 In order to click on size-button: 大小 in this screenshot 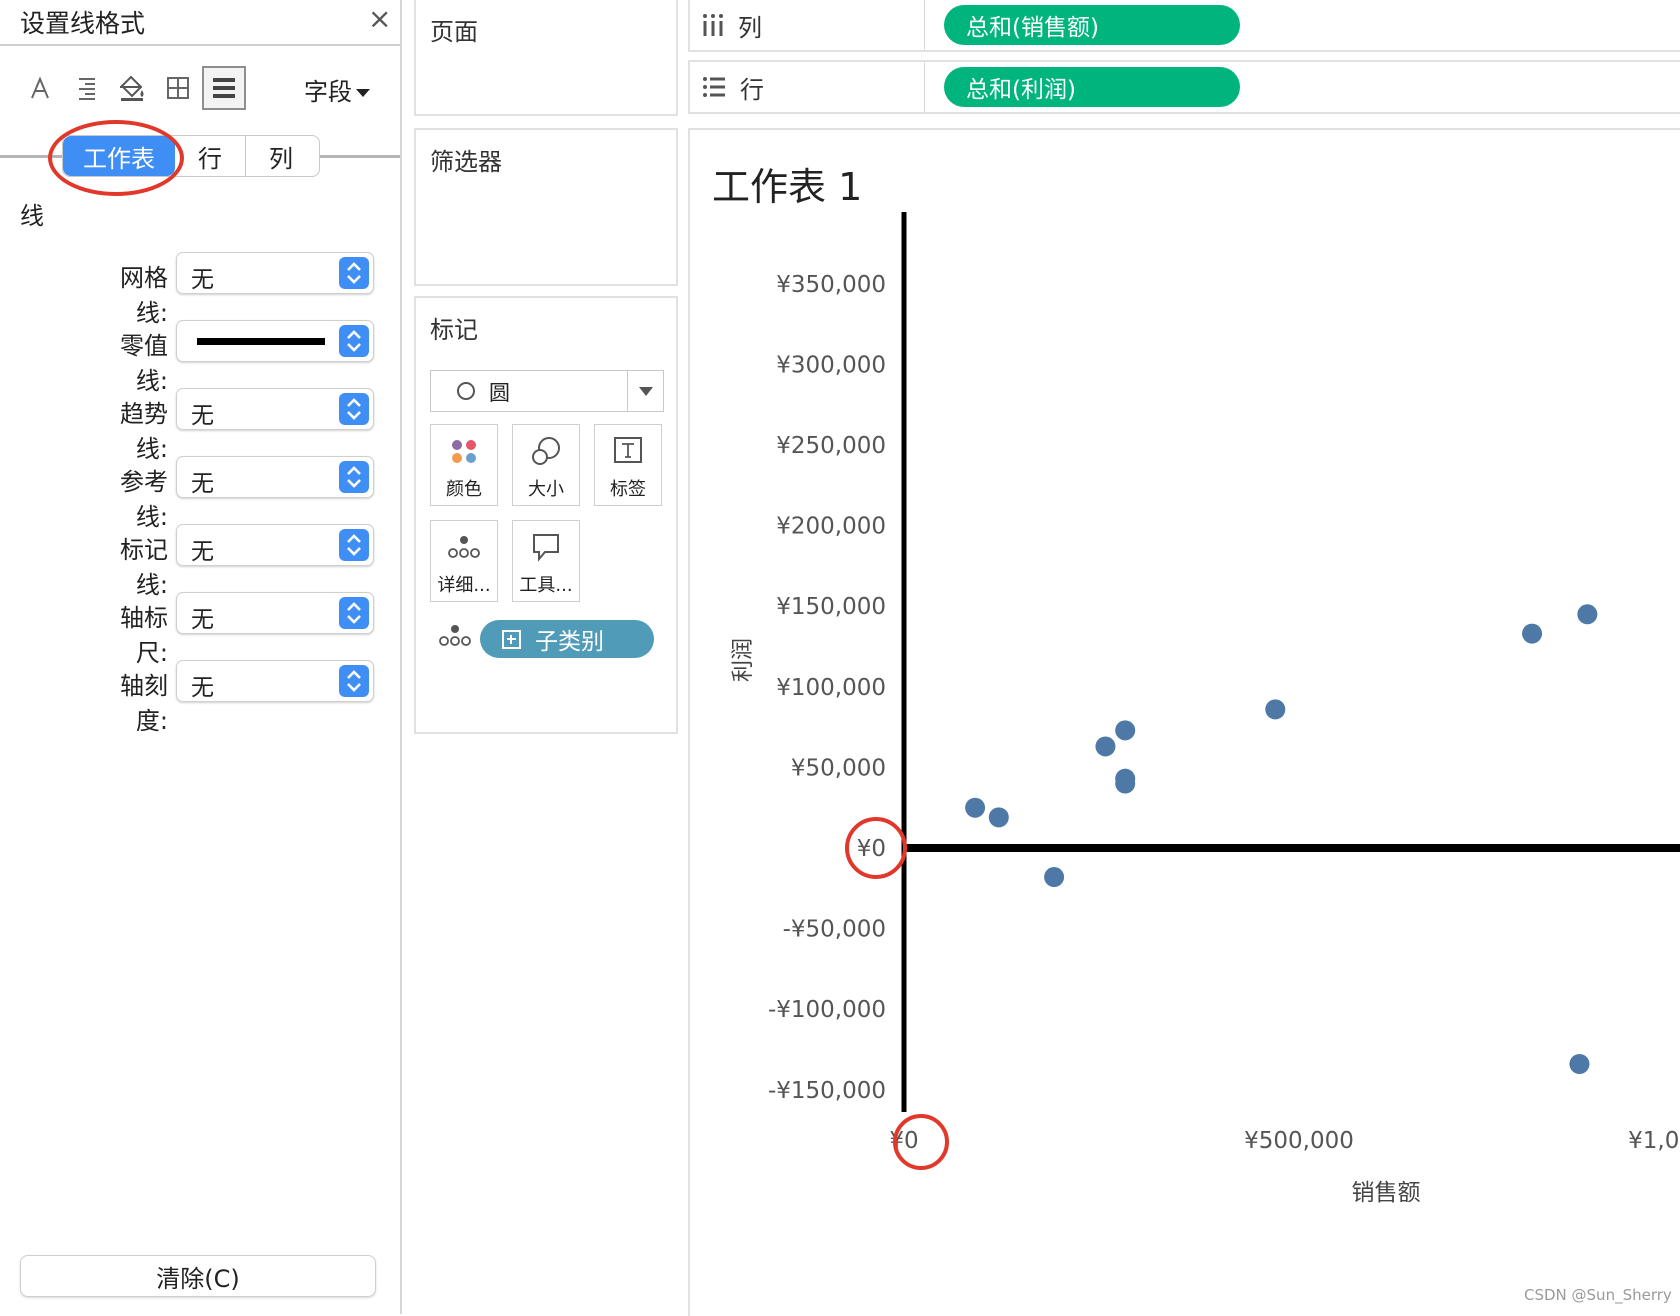, I will do `click(546, 465)`.